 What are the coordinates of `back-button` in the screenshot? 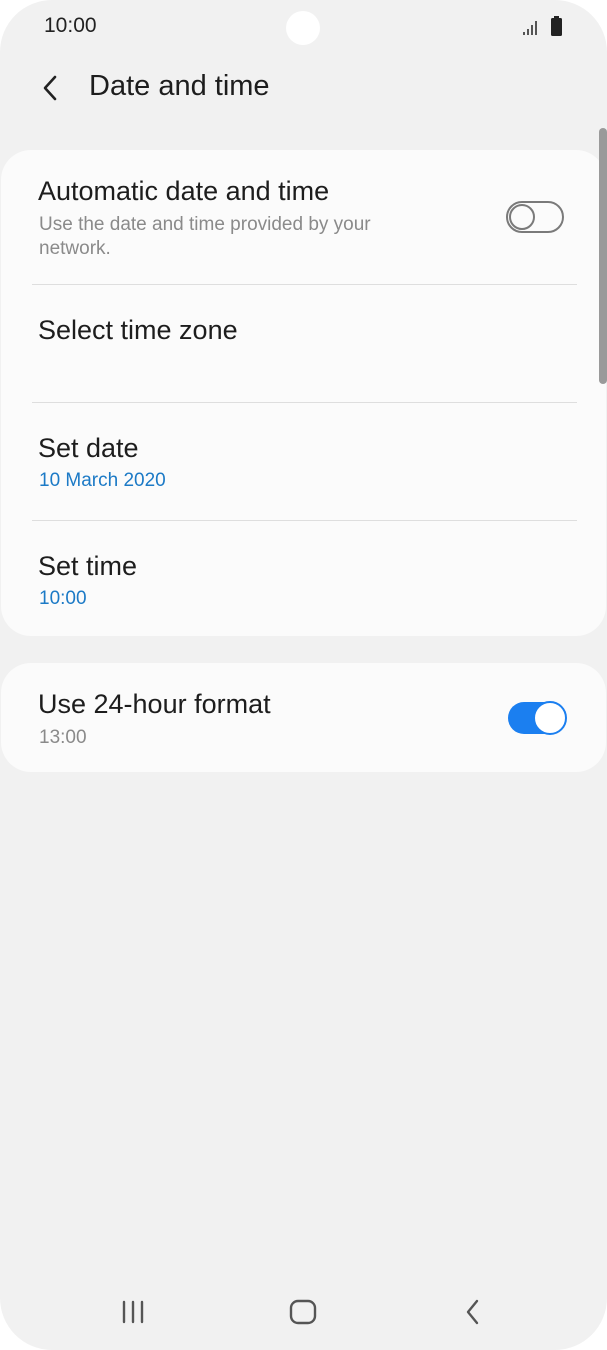 It's located at (50, 88).